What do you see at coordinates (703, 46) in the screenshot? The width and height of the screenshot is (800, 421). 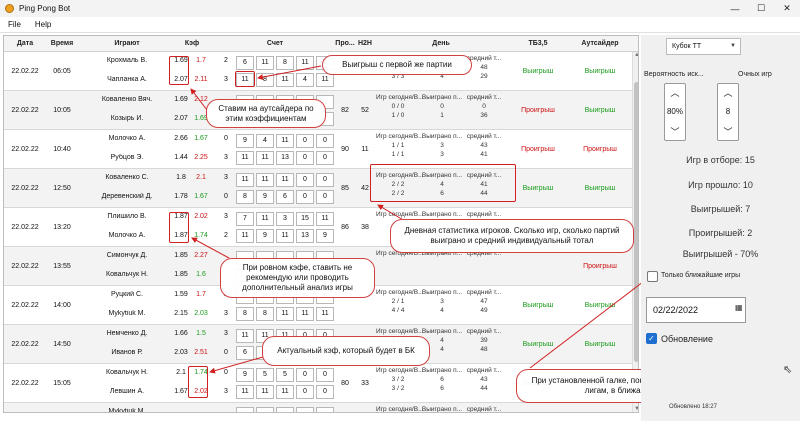 I see `league-select: Кубок ТТ ▼` at bounding box center [703, 46].